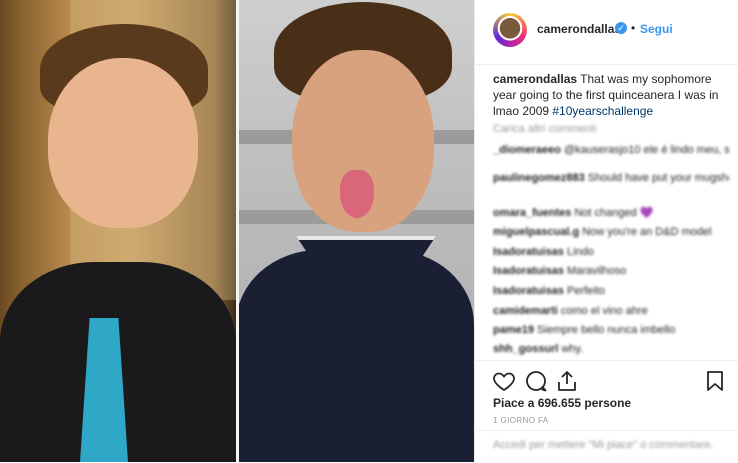  Describe the element at coordinates (621, 28) in the screenshot. I see `verified-badge-icon: ✓` at that location.